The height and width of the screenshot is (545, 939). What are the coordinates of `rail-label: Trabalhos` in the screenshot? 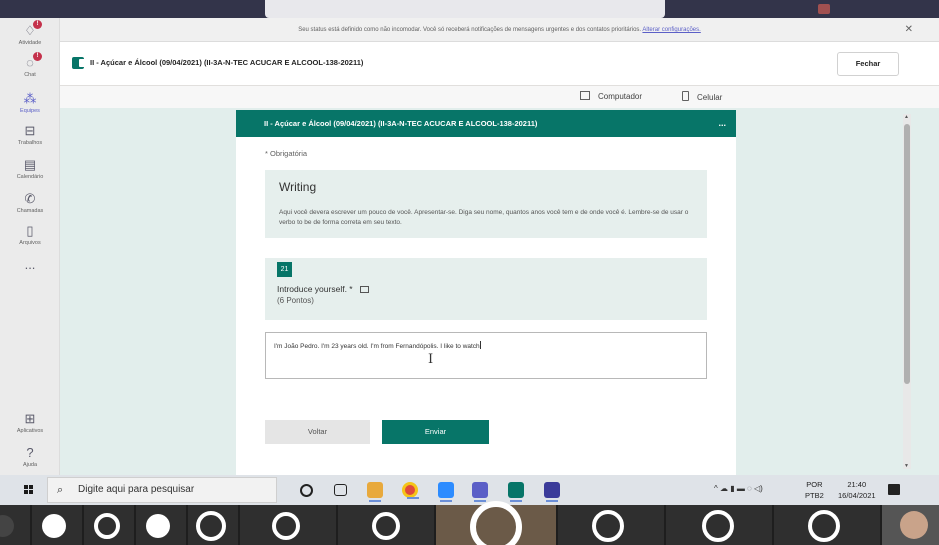 It's located at (30, 143).